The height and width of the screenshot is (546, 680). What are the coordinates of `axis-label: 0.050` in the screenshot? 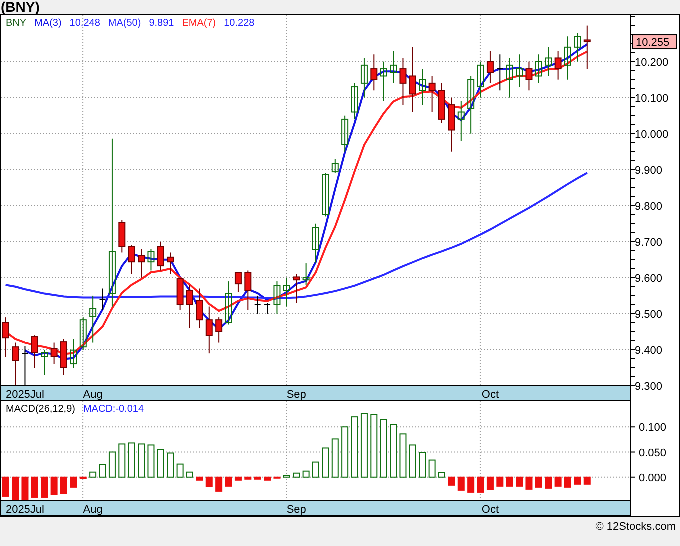 It's located at (653, 453).